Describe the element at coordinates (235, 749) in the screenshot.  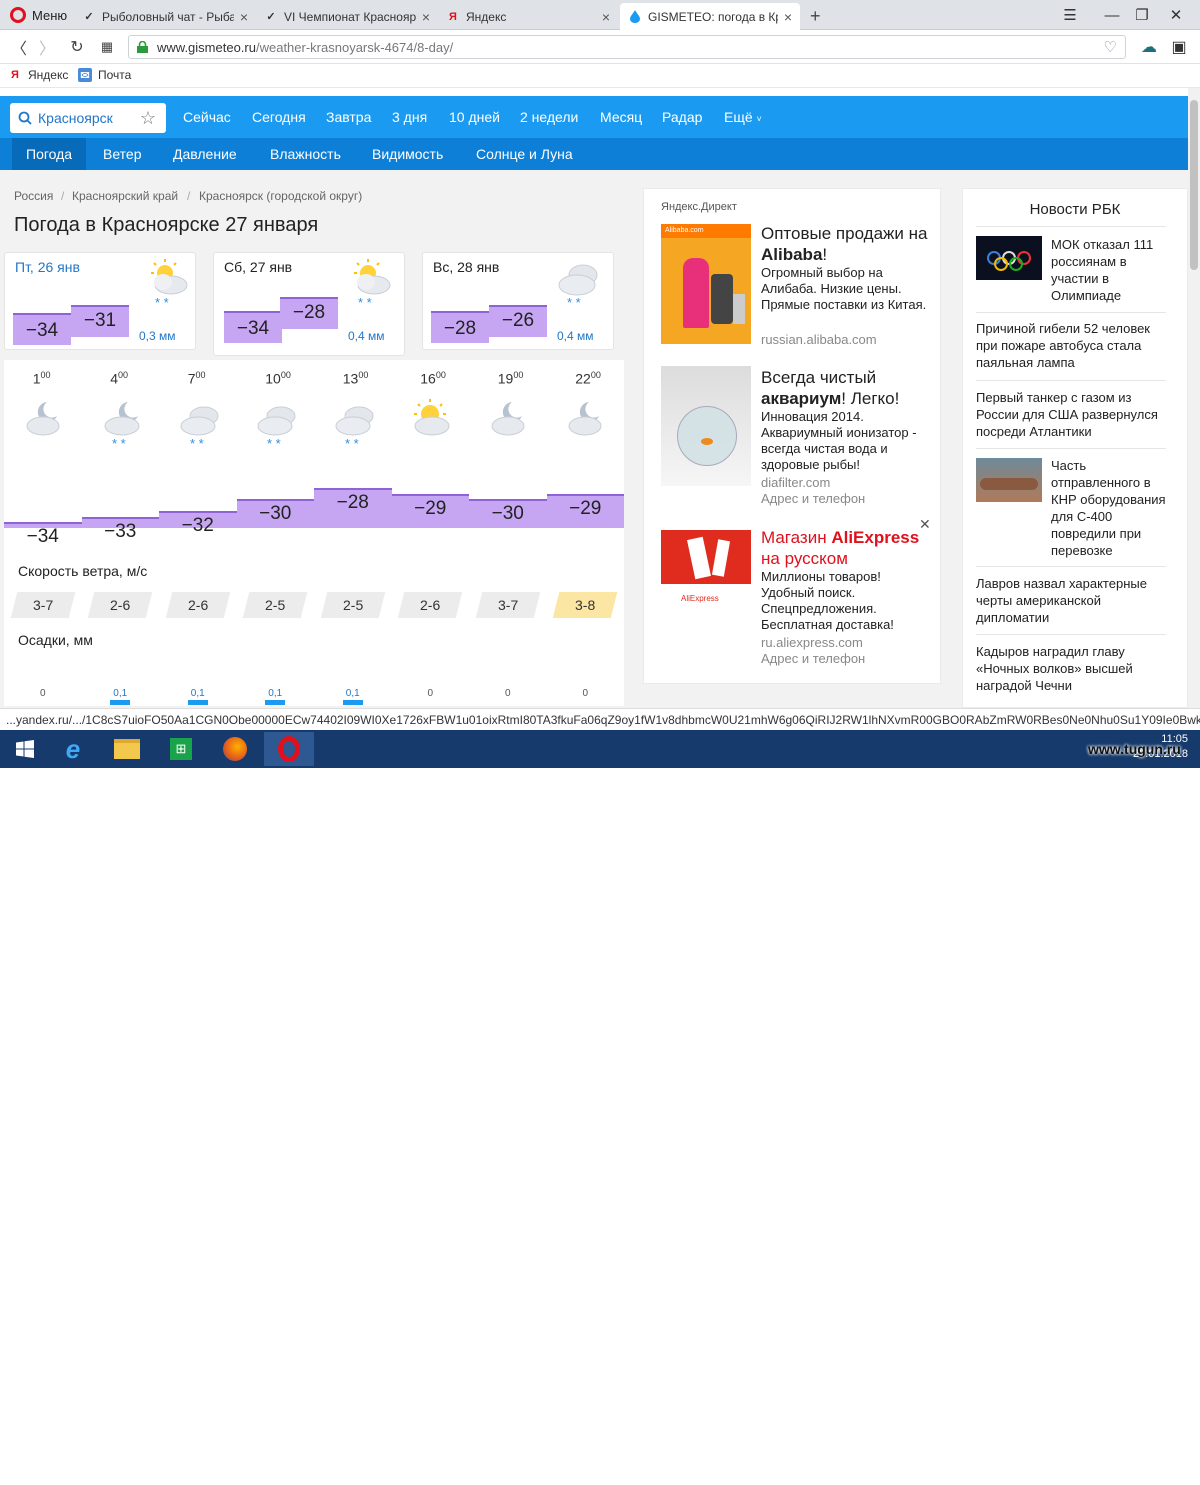
I see `firefox-icon` at that location.